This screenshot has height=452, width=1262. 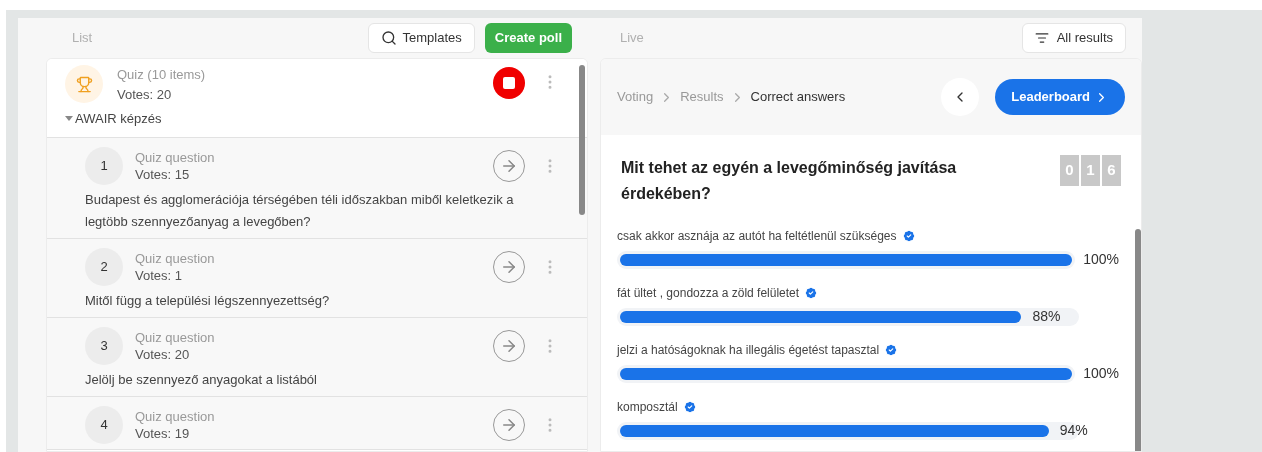 What do you see at coordinates (317, 188) in the screenshot?
I see `question-row: 1 Quiz question Votes: 15 Budapest és agglomerációja térségében téli időszakban miből keletkezik a legtöbb szennyezőanyag a levegőben?` at bounding box center [317, 188].